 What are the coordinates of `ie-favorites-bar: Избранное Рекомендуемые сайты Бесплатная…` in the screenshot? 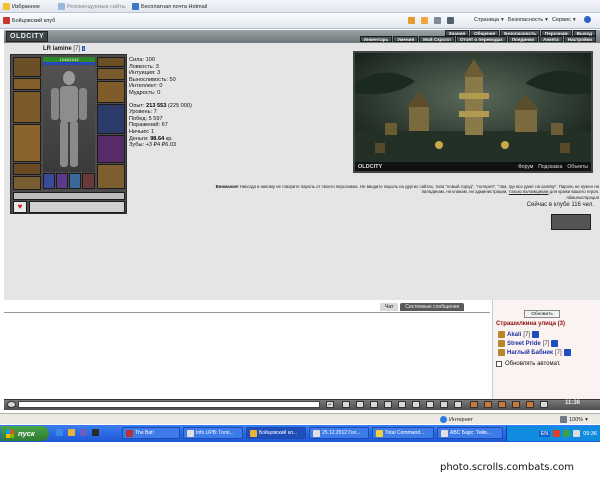 It's located at (300, 6).